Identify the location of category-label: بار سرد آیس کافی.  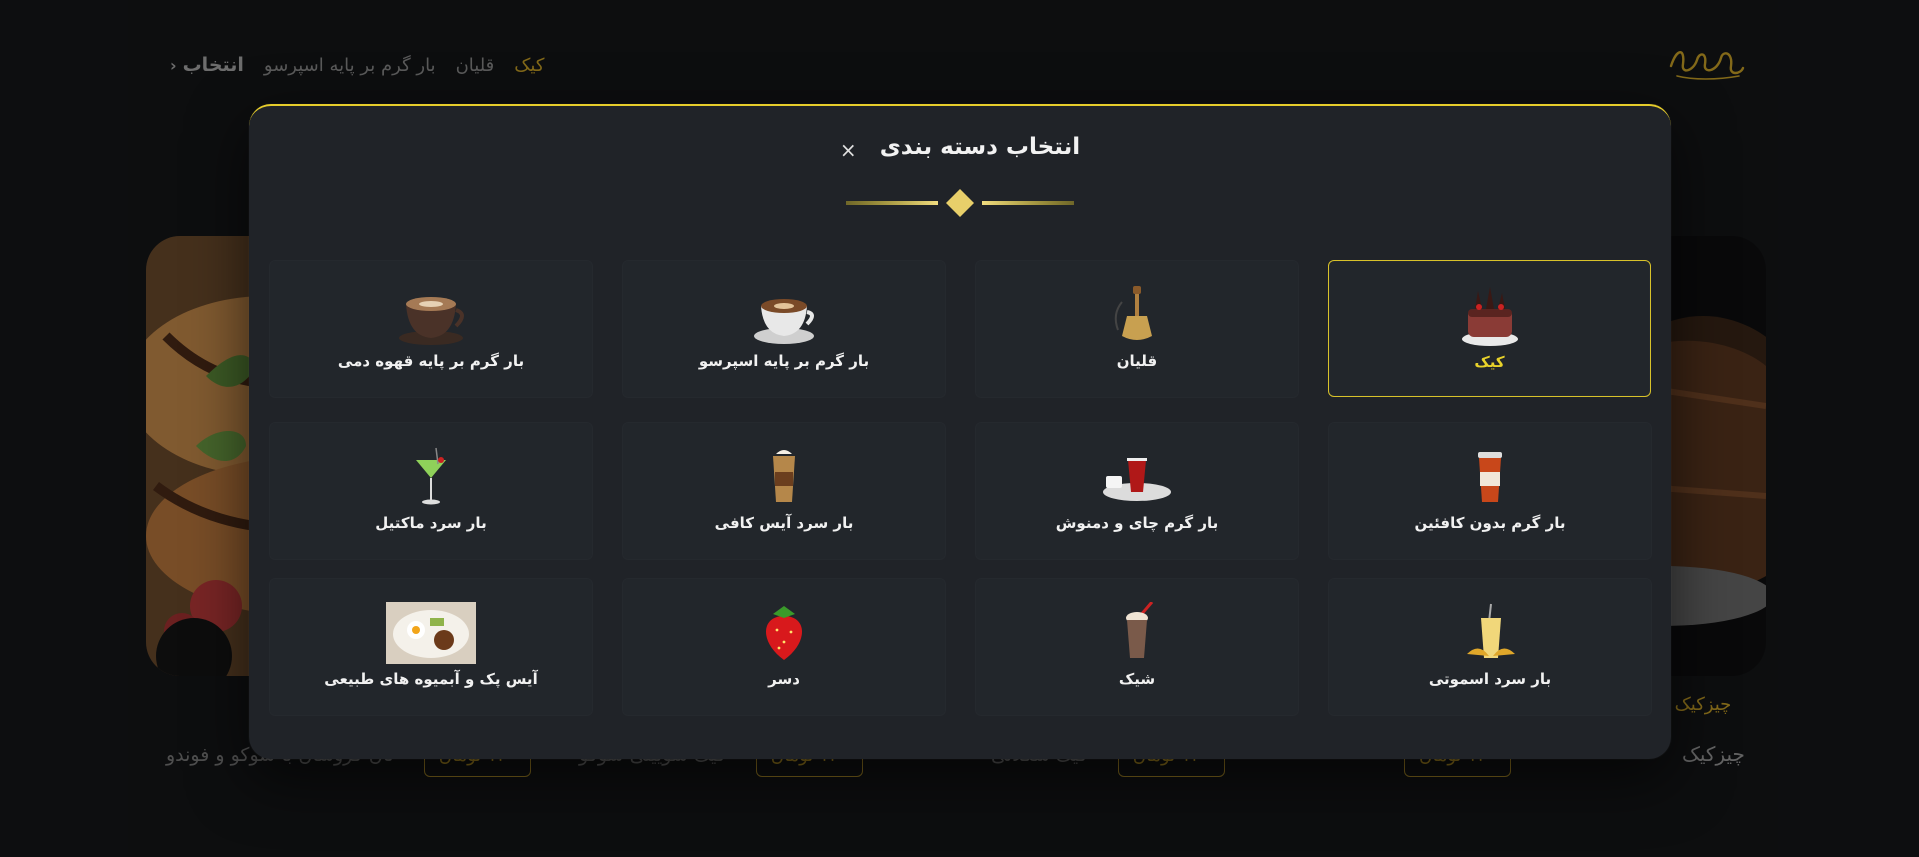
(784, 523).